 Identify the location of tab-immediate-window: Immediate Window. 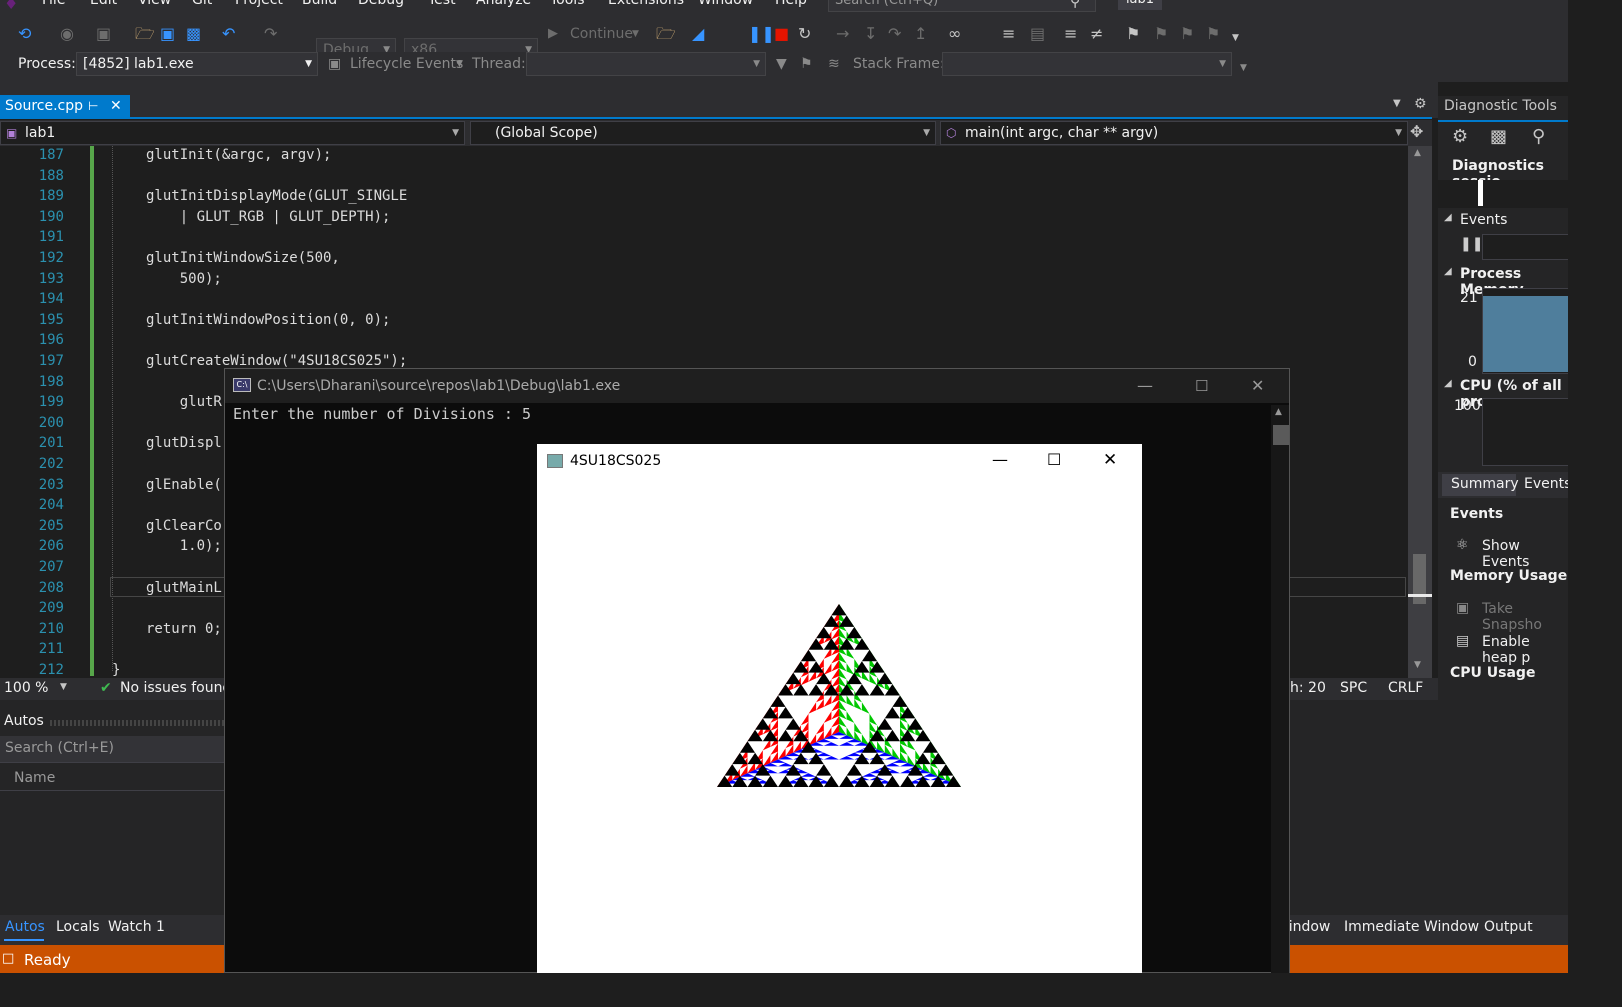
(1411, 927).